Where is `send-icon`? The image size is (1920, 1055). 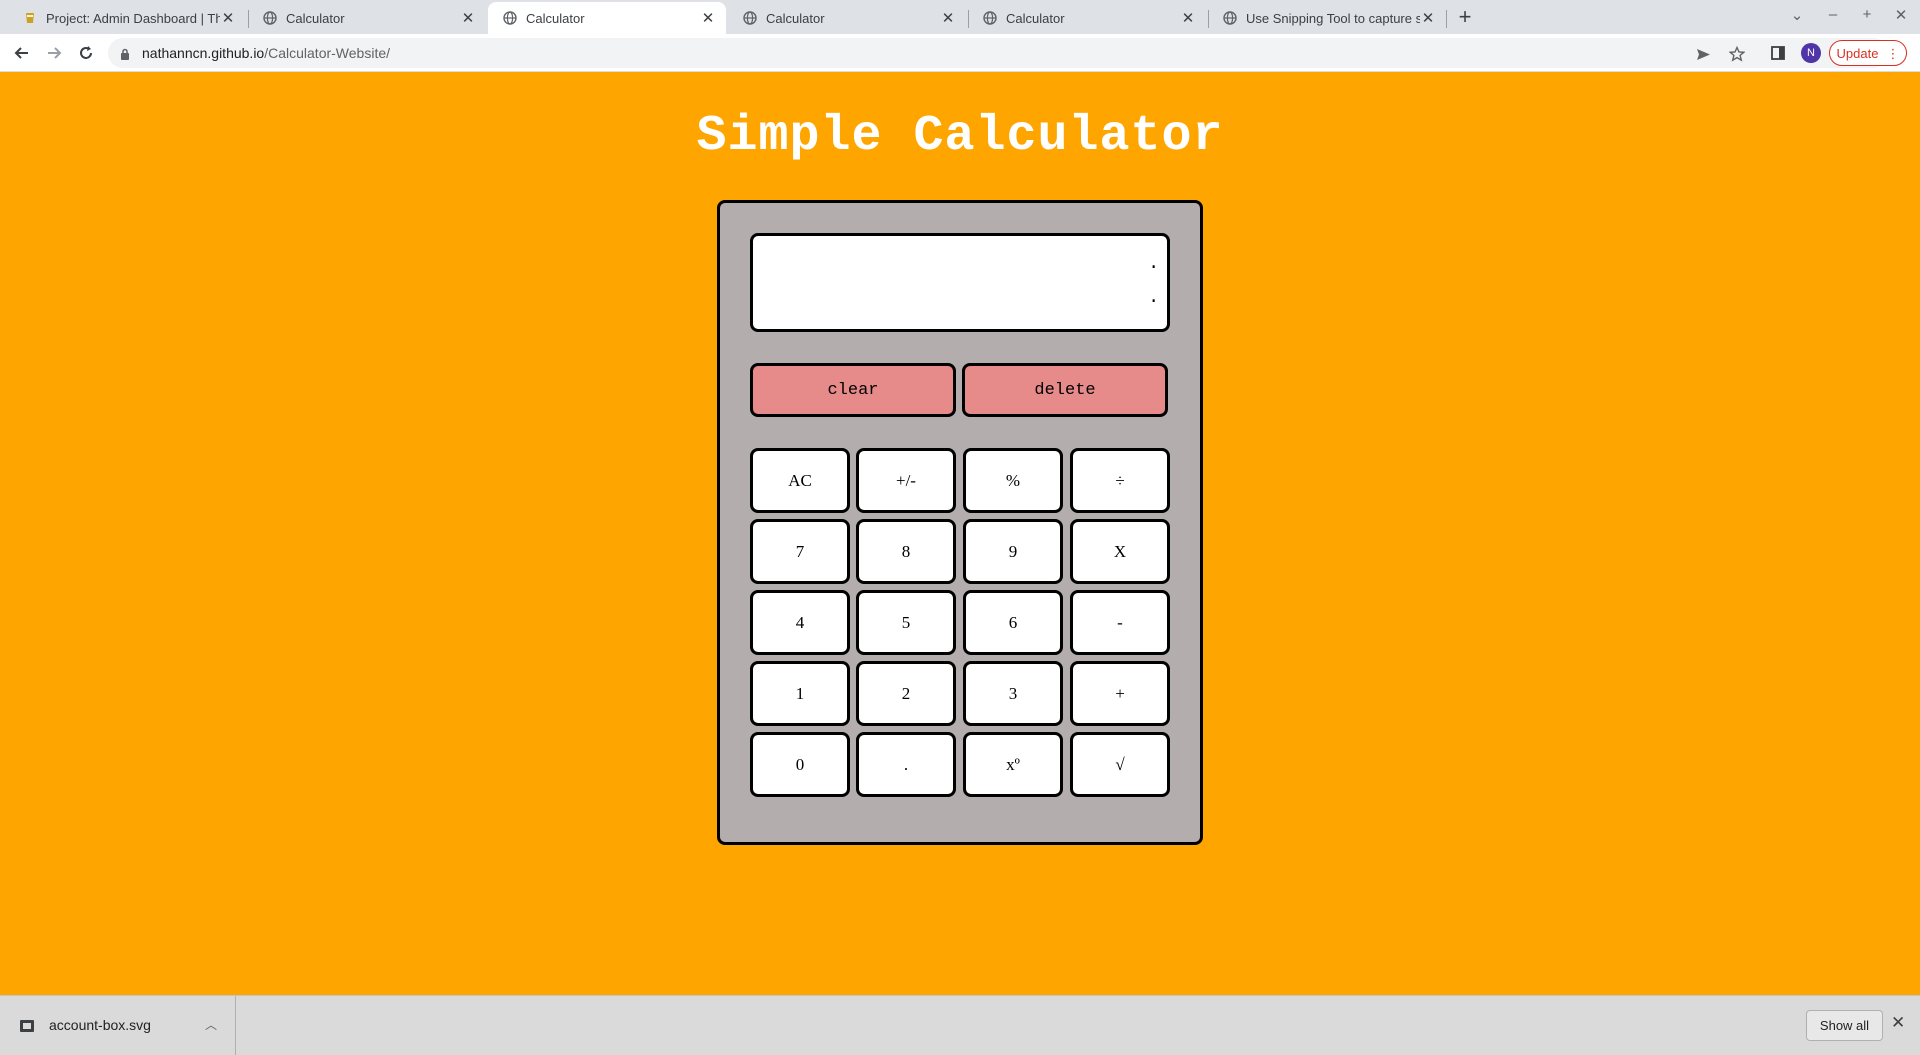
send-icon is located at coordinates (1703, 54).